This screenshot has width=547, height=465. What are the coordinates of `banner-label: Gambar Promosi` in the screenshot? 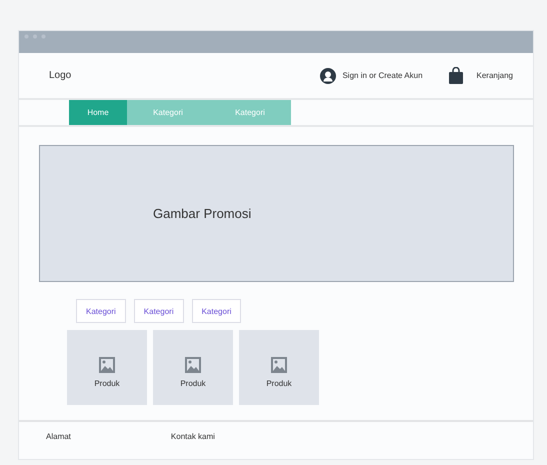 It's located at (202, 213).